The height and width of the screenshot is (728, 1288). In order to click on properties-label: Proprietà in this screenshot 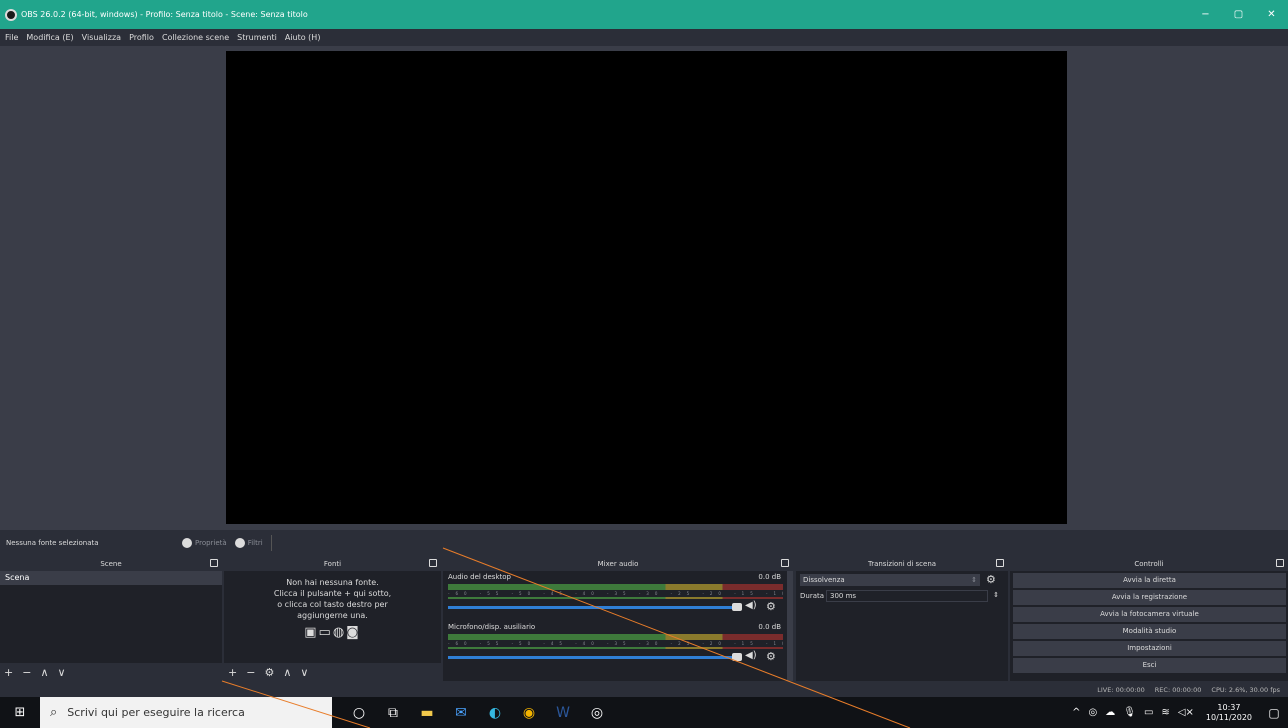, I will do `click(211, 543)`.